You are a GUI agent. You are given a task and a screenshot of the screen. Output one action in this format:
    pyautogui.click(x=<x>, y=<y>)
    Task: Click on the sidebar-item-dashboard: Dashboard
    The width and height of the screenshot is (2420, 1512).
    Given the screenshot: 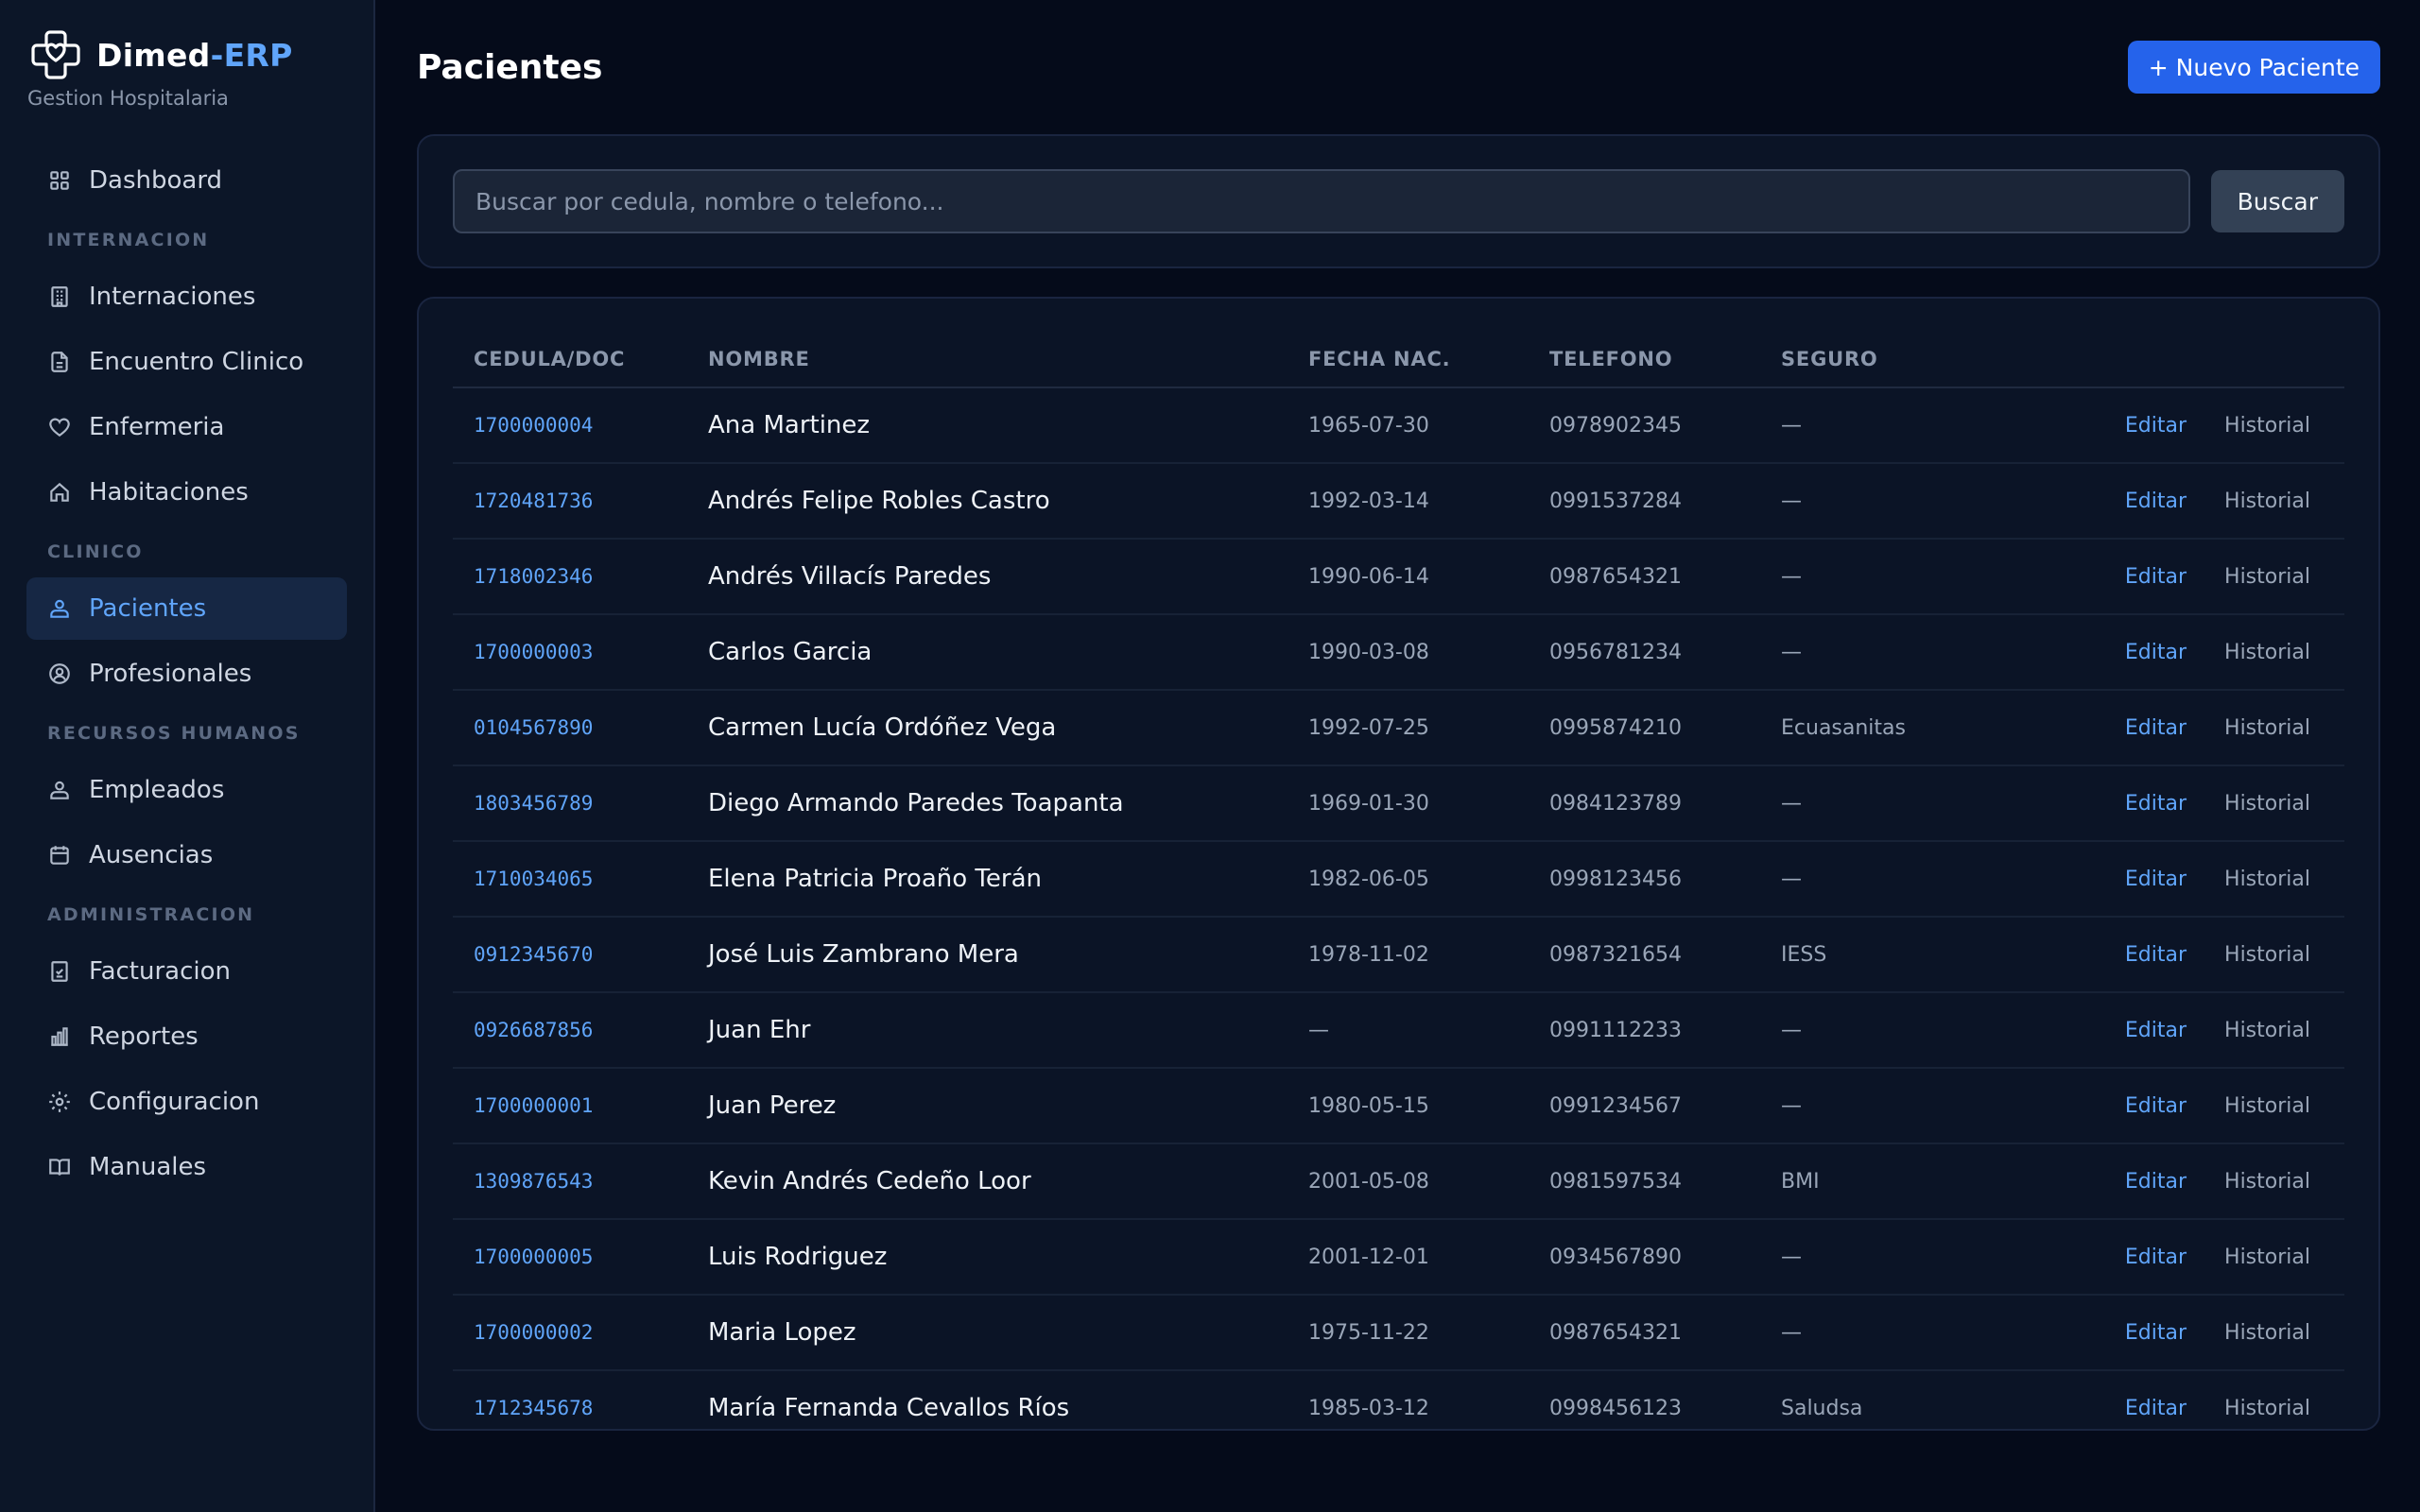 What is the action you would take?
    pyautogui.click(x=186, y=180)
    